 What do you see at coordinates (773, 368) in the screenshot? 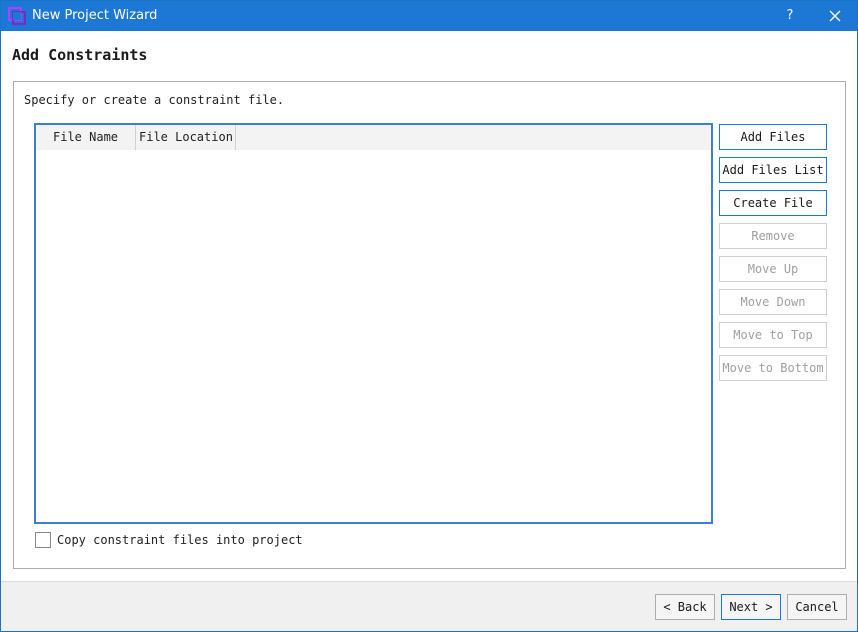
I see `move-to-bottom-button: Move to Bottom` at bounding box center [773, 368].